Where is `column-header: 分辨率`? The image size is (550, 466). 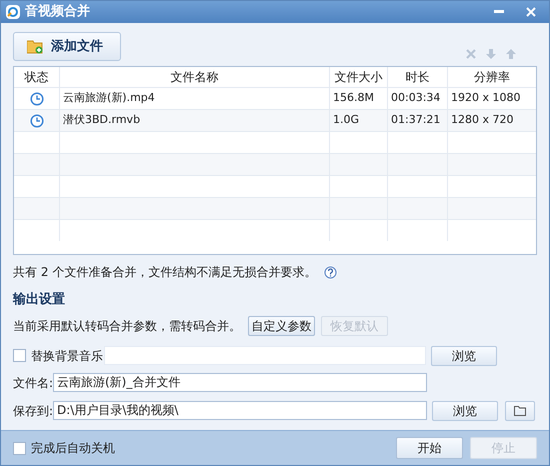
column-header: 分辨率 is located at coordinates (492, 77).